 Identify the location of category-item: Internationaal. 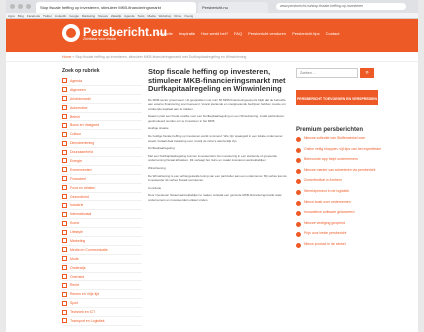
(102, 215).